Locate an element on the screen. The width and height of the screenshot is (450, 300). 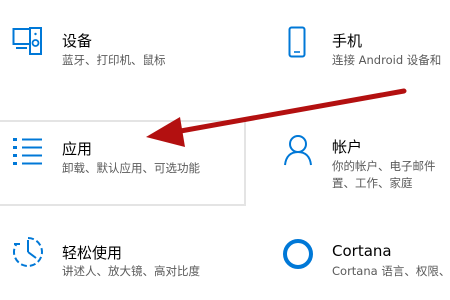
settings-tile-devices: 设备 蓝牙、打印机、鼠标 is located at coordinates (125, 50).